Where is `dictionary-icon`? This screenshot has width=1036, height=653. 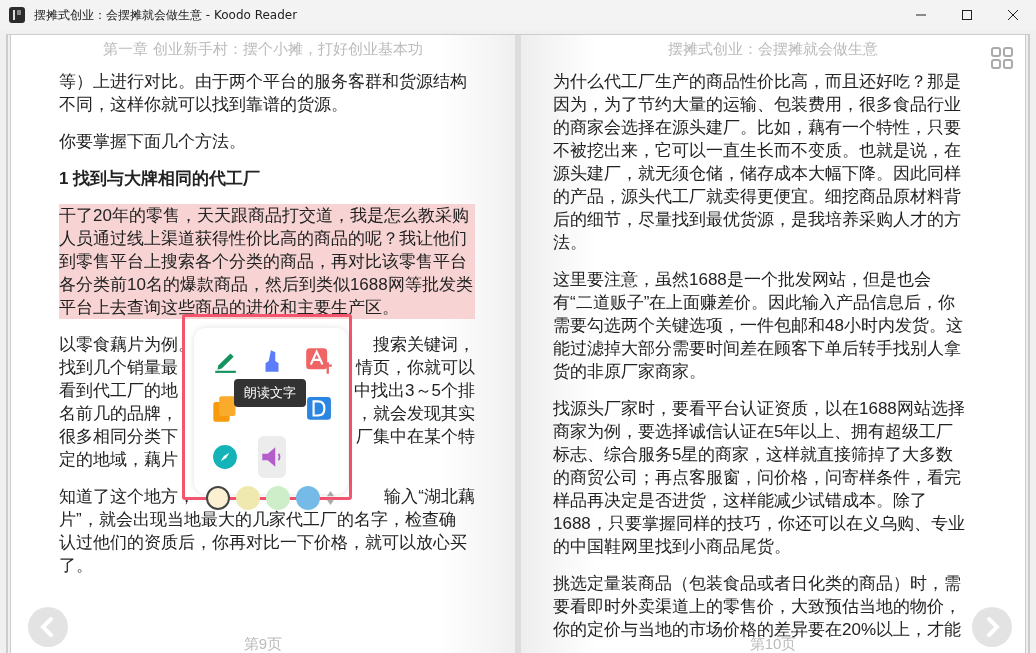 dictionary-icon is located at coordinates (319, 409).